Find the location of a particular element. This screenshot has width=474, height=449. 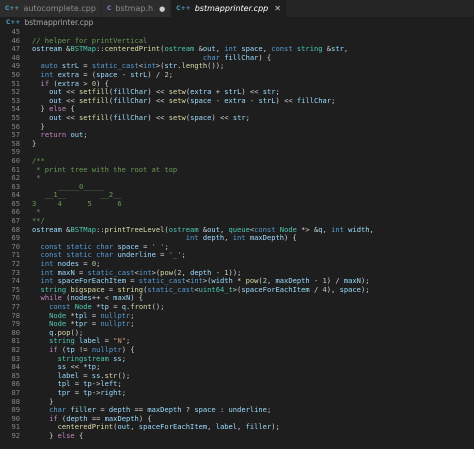

code-token: ) / is located at coordinates (156, 74).